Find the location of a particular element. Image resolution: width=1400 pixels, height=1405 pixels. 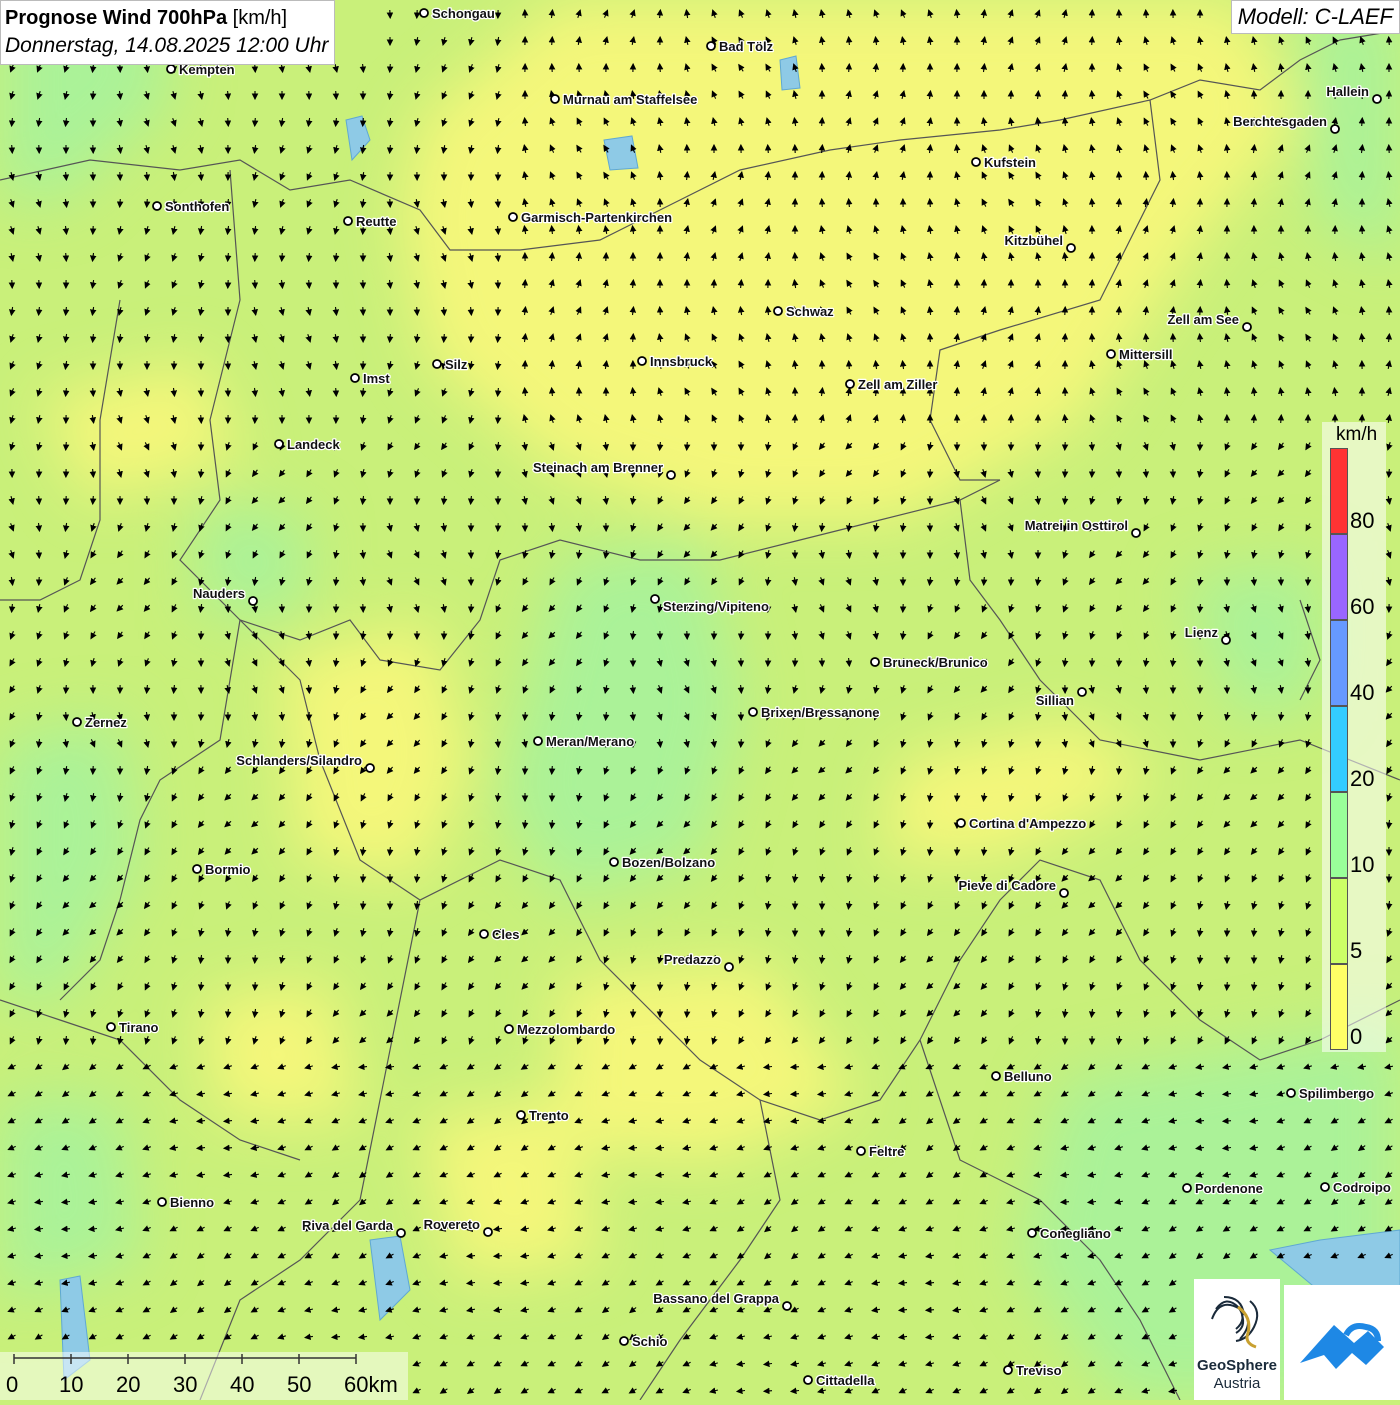

model-label: Modell: C-LAEF is located at coordinates (1315, 17).